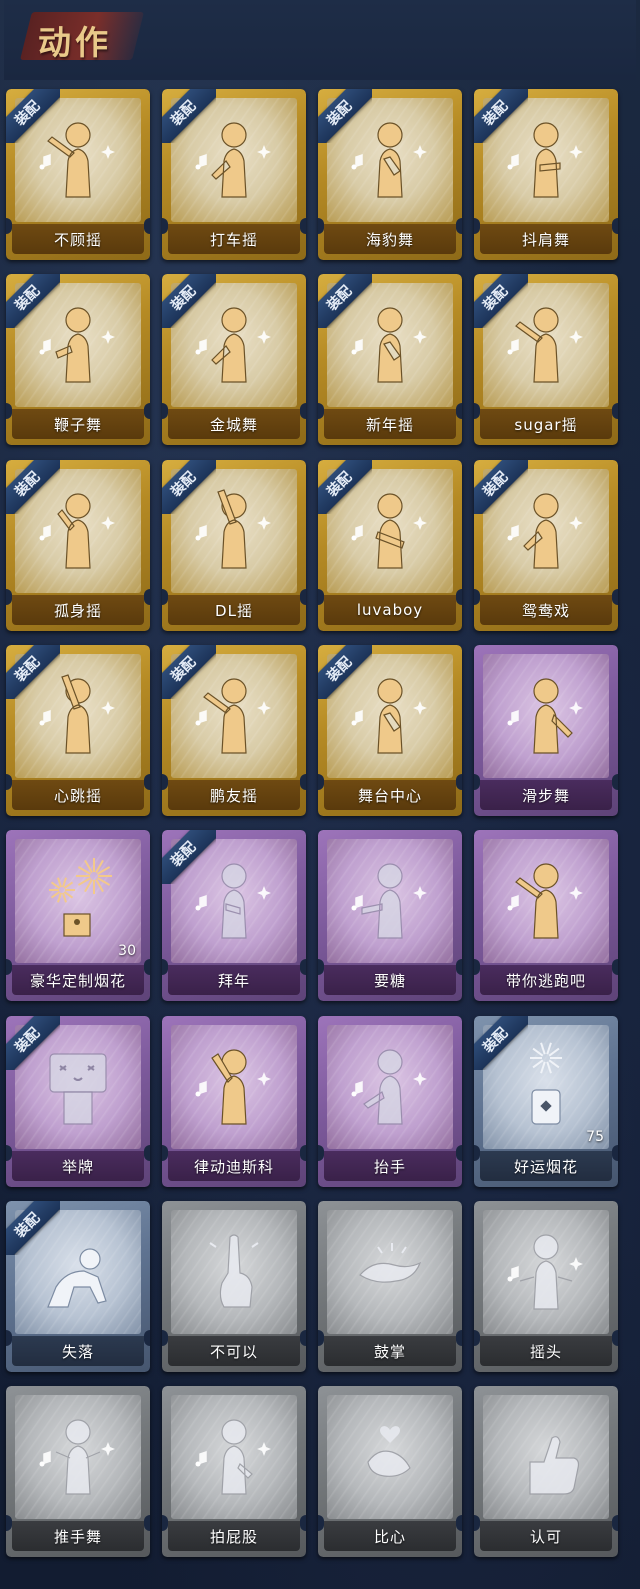 The image size is (640, 1589). Describe the element at coordinates (234, 730) in the screenshot. I see `emote-card: 鹏友摇 装配` at that location.